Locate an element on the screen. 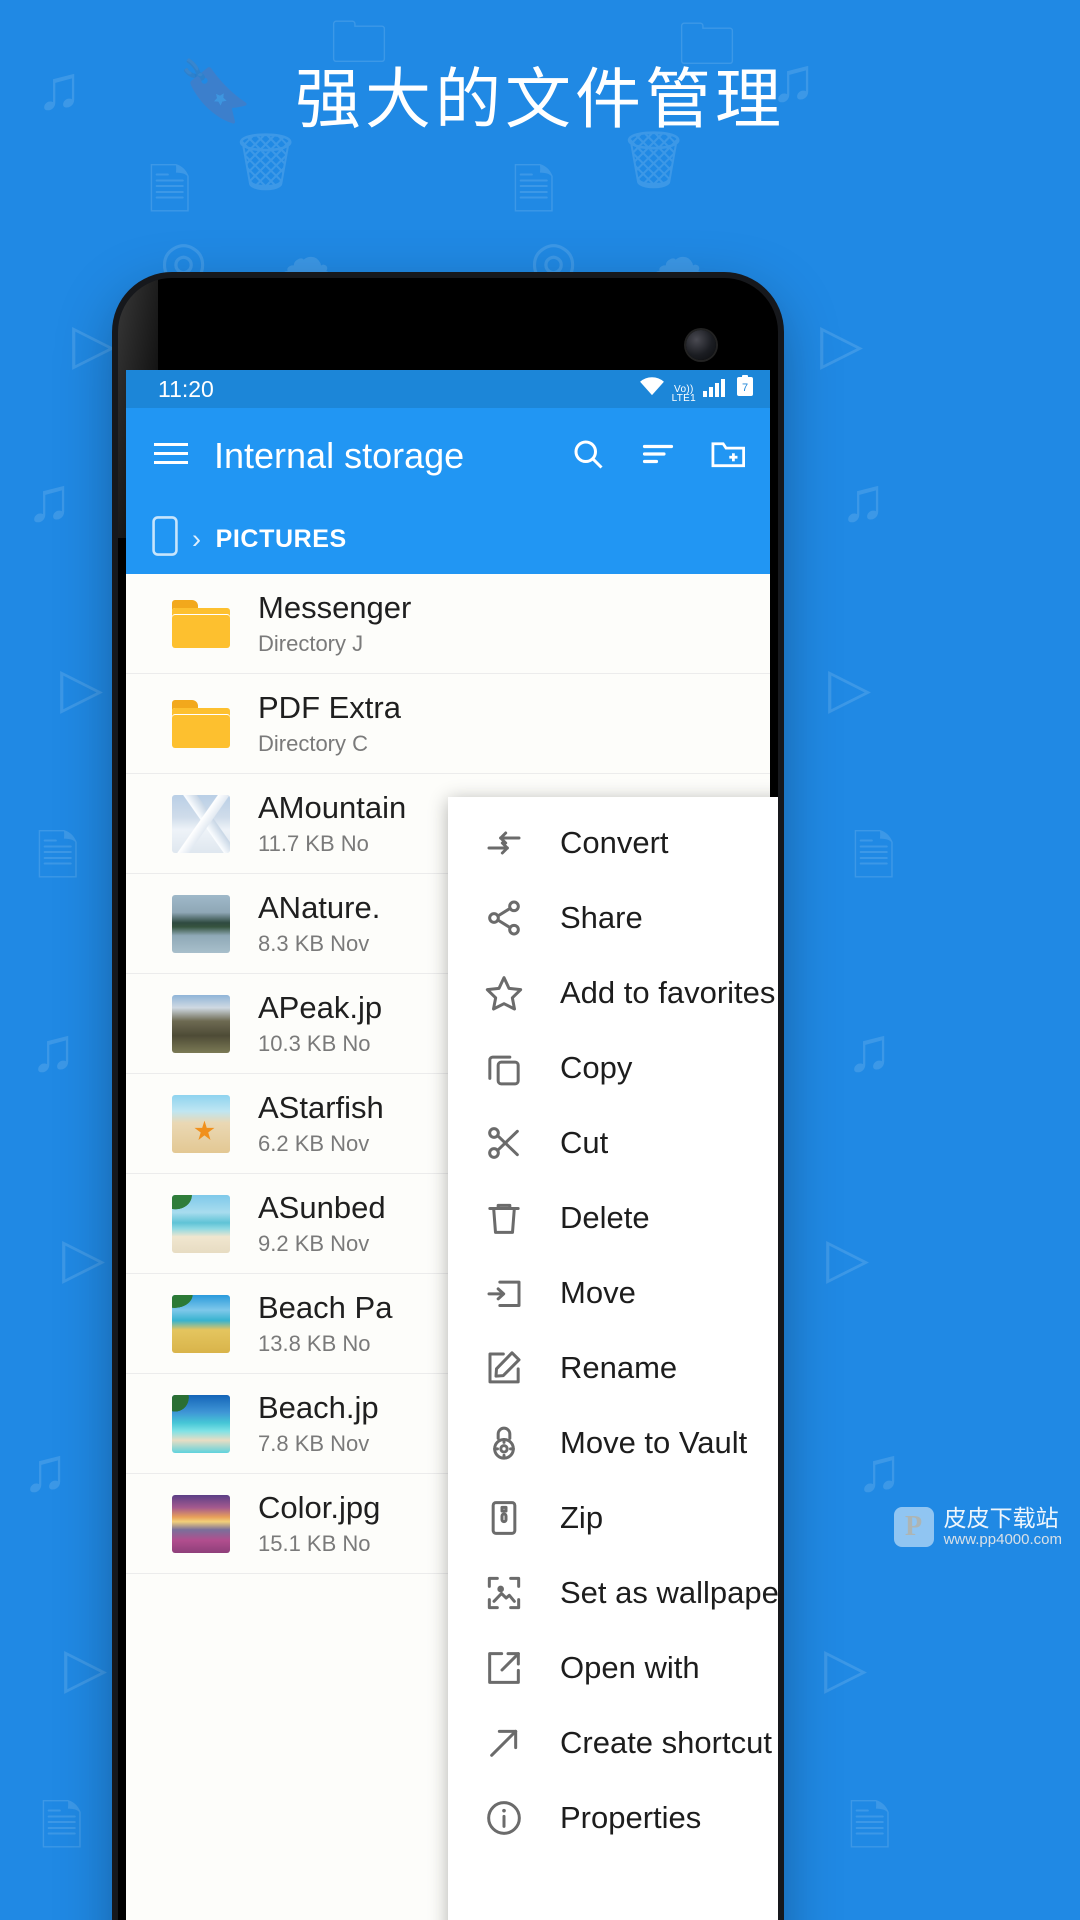 This screenshot has width=1080, height=1920. sort-icon is located at coordinates (658, 456).